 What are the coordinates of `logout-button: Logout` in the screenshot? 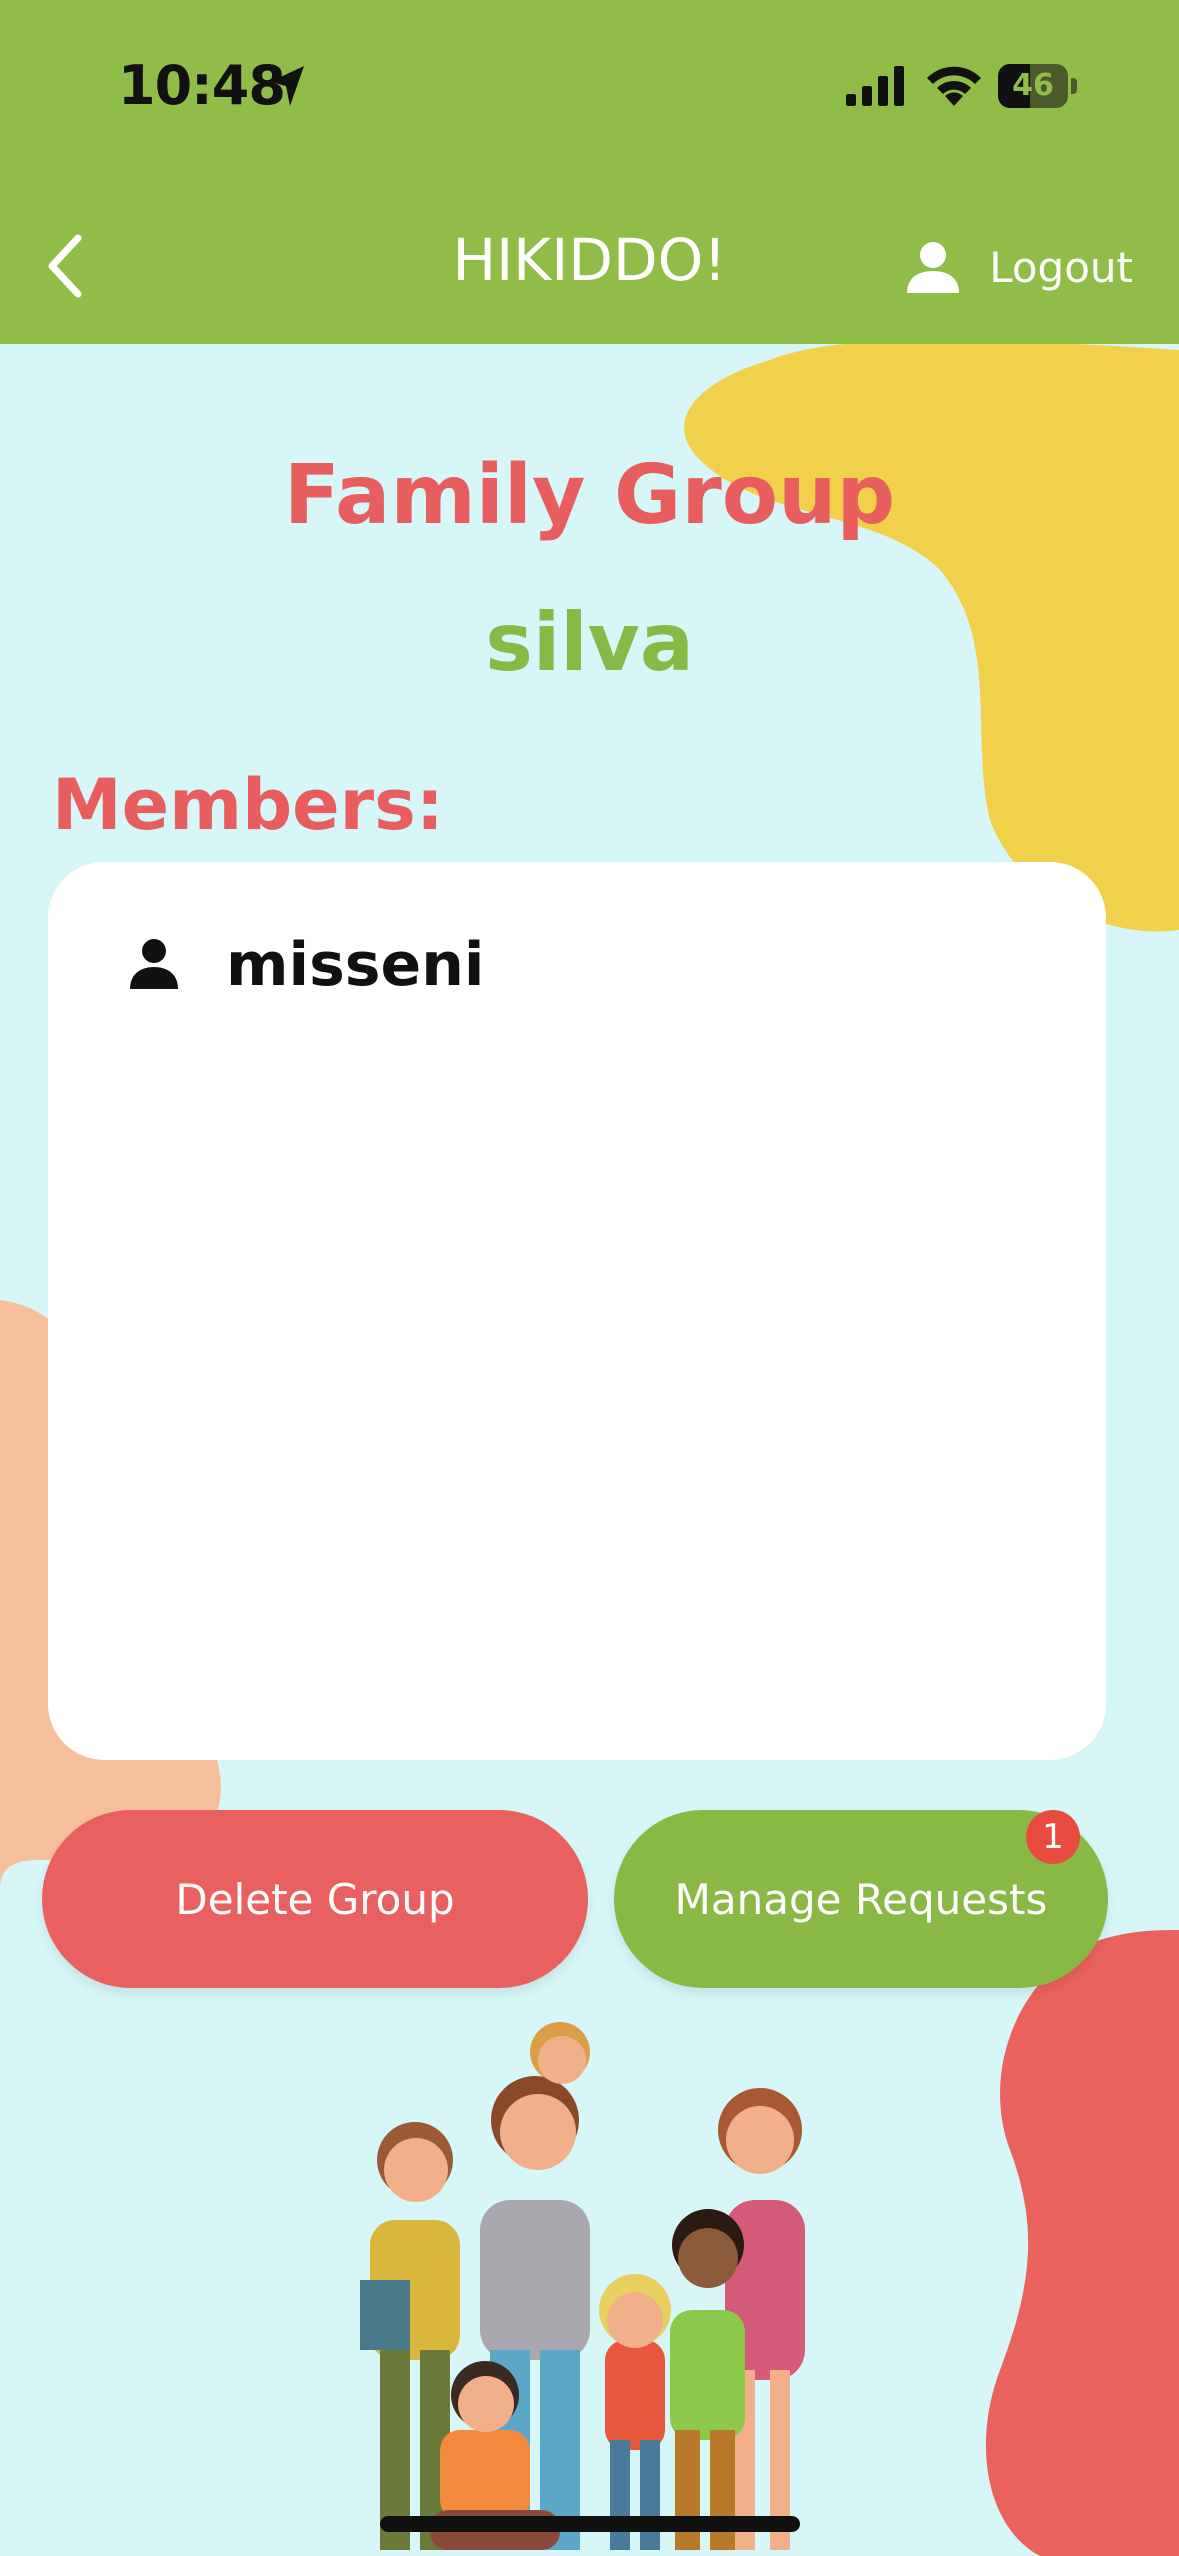 It's located at (1019, 267).